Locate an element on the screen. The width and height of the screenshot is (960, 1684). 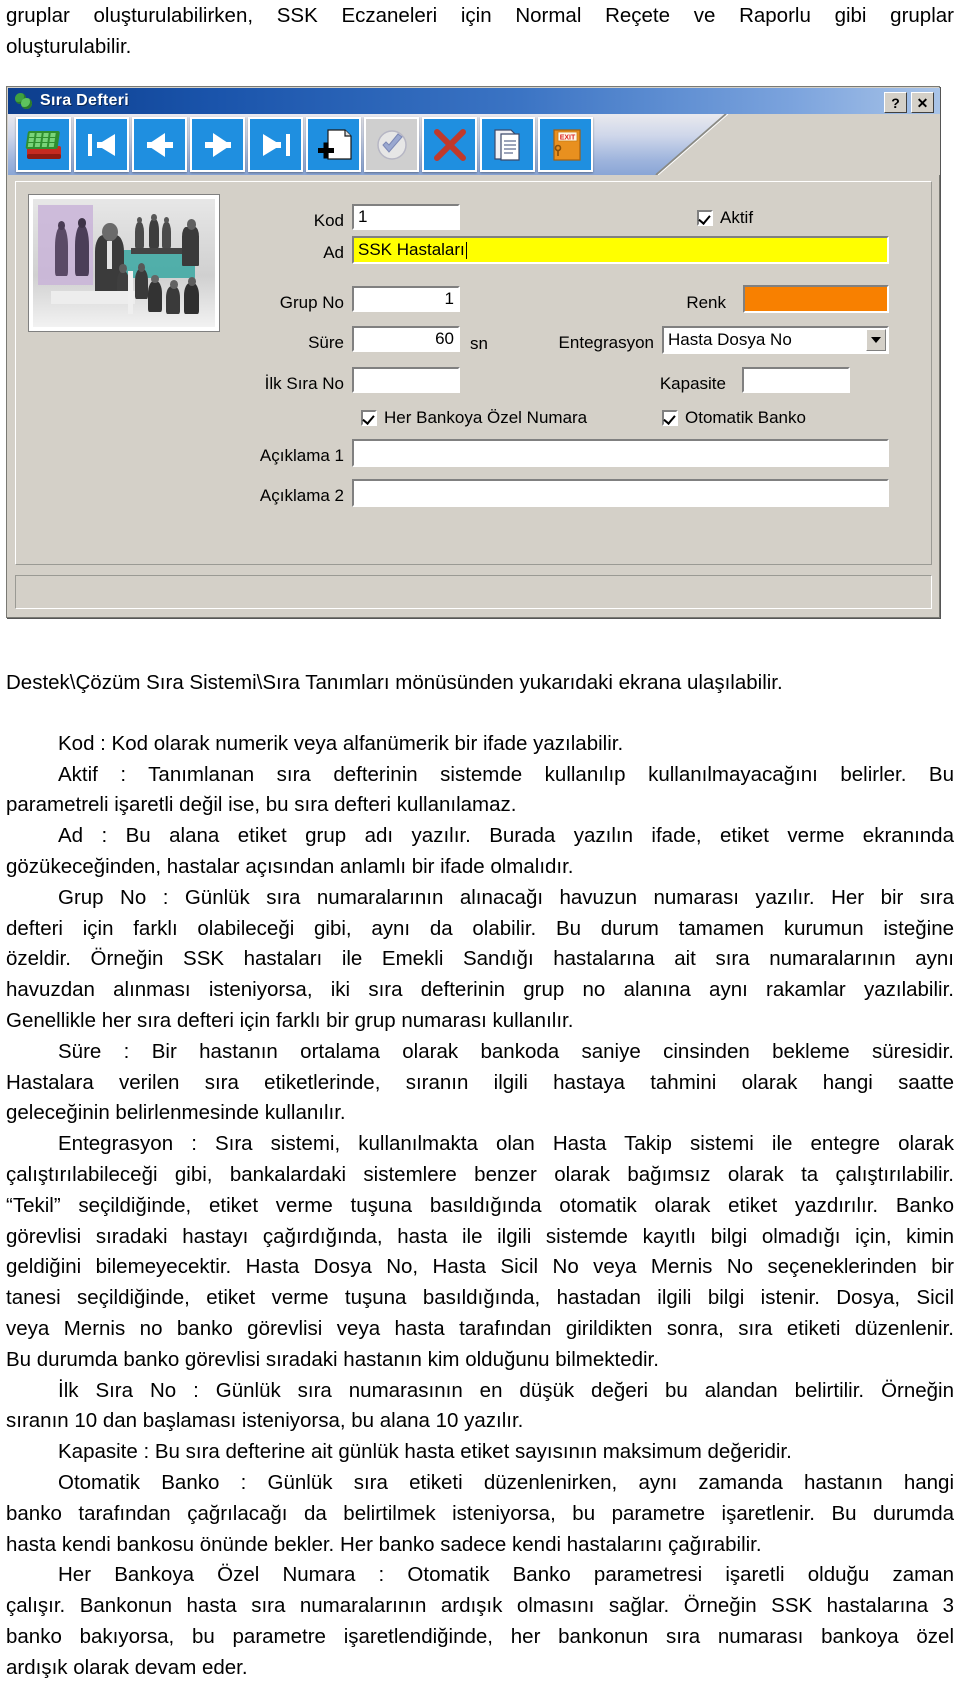
her-bankoya-ozel-numara-row: Her Bankoya Özel Numara is located at coordinates (474, 418).